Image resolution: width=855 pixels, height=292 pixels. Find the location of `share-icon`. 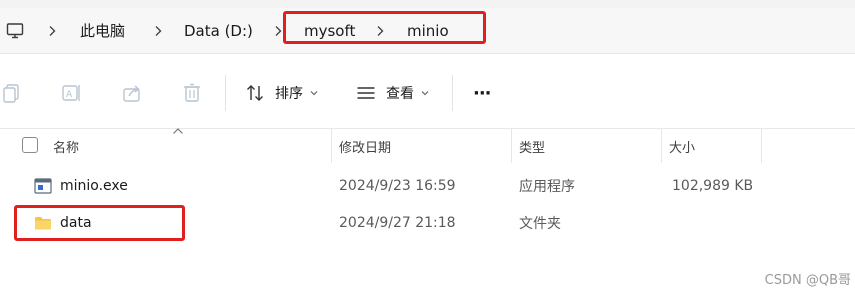

share-icon is located at coordinates (132, 93).